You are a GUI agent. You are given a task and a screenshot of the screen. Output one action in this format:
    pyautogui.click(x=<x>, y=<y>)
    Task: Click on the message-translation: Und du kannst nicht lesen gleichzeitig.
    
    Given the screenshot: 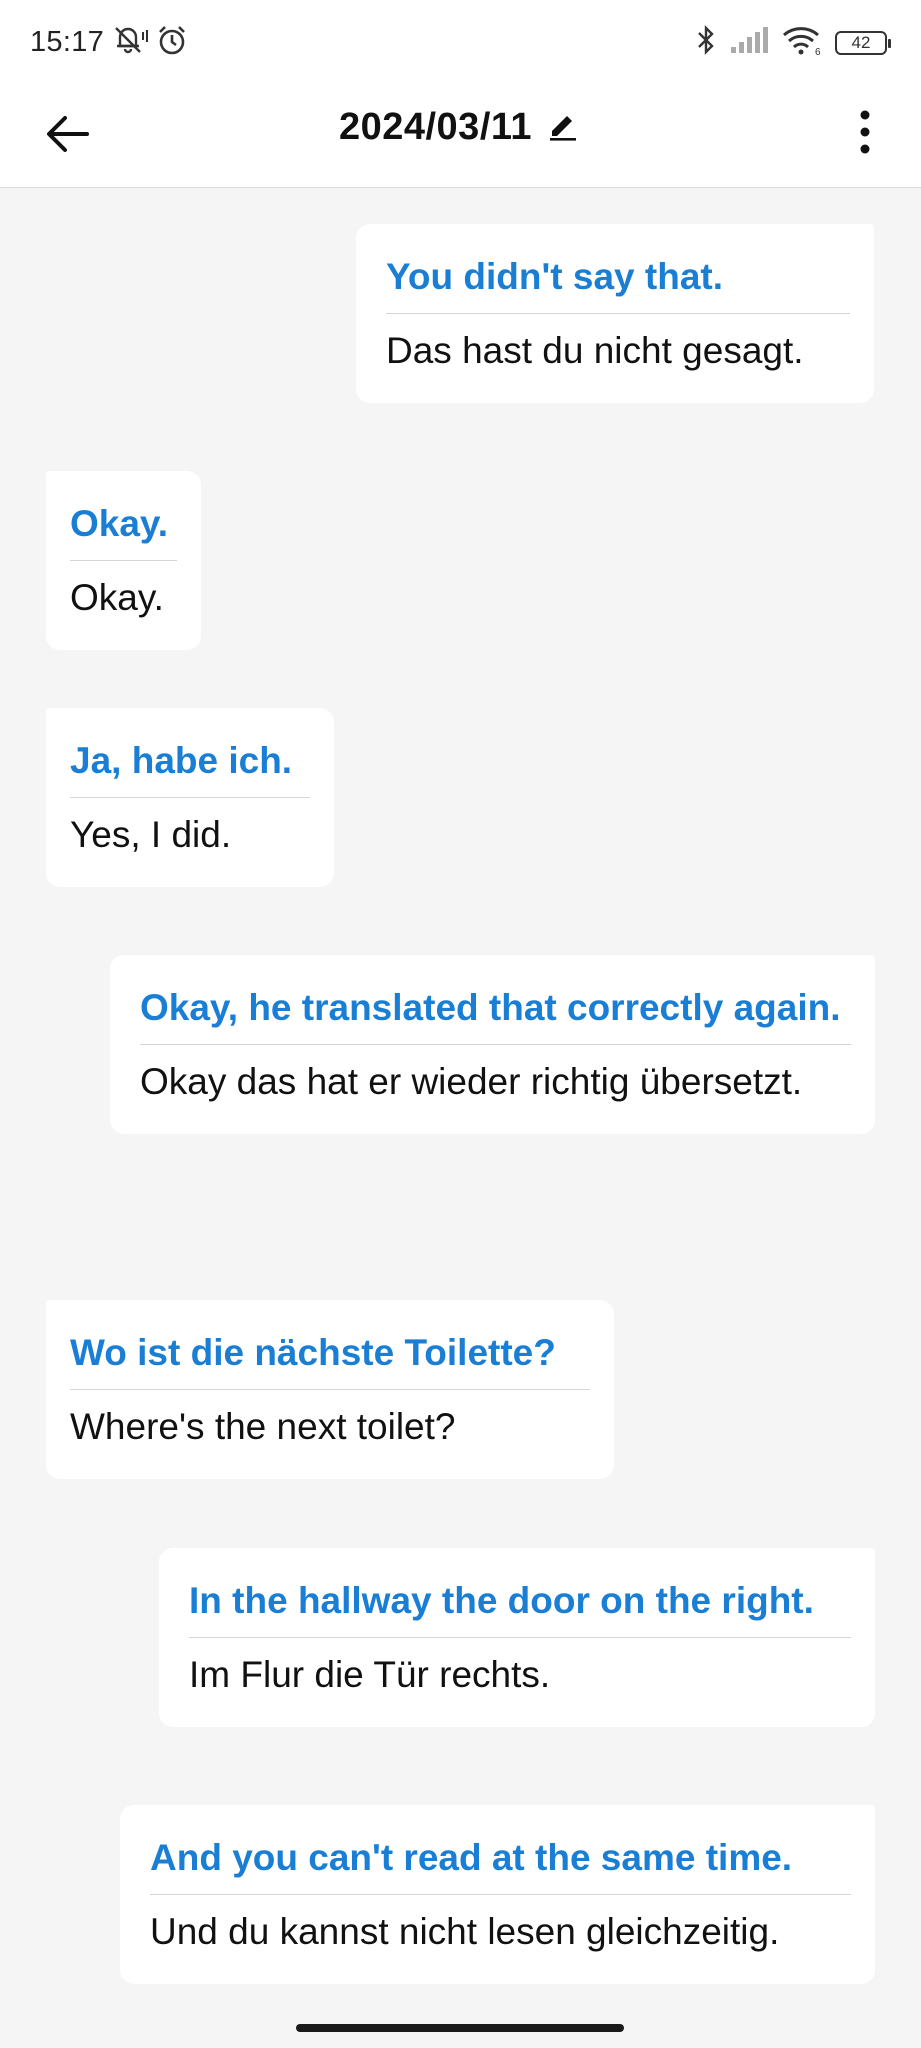 What is the action you would take?
    pyautogui.click(x=465, y=1931)
    